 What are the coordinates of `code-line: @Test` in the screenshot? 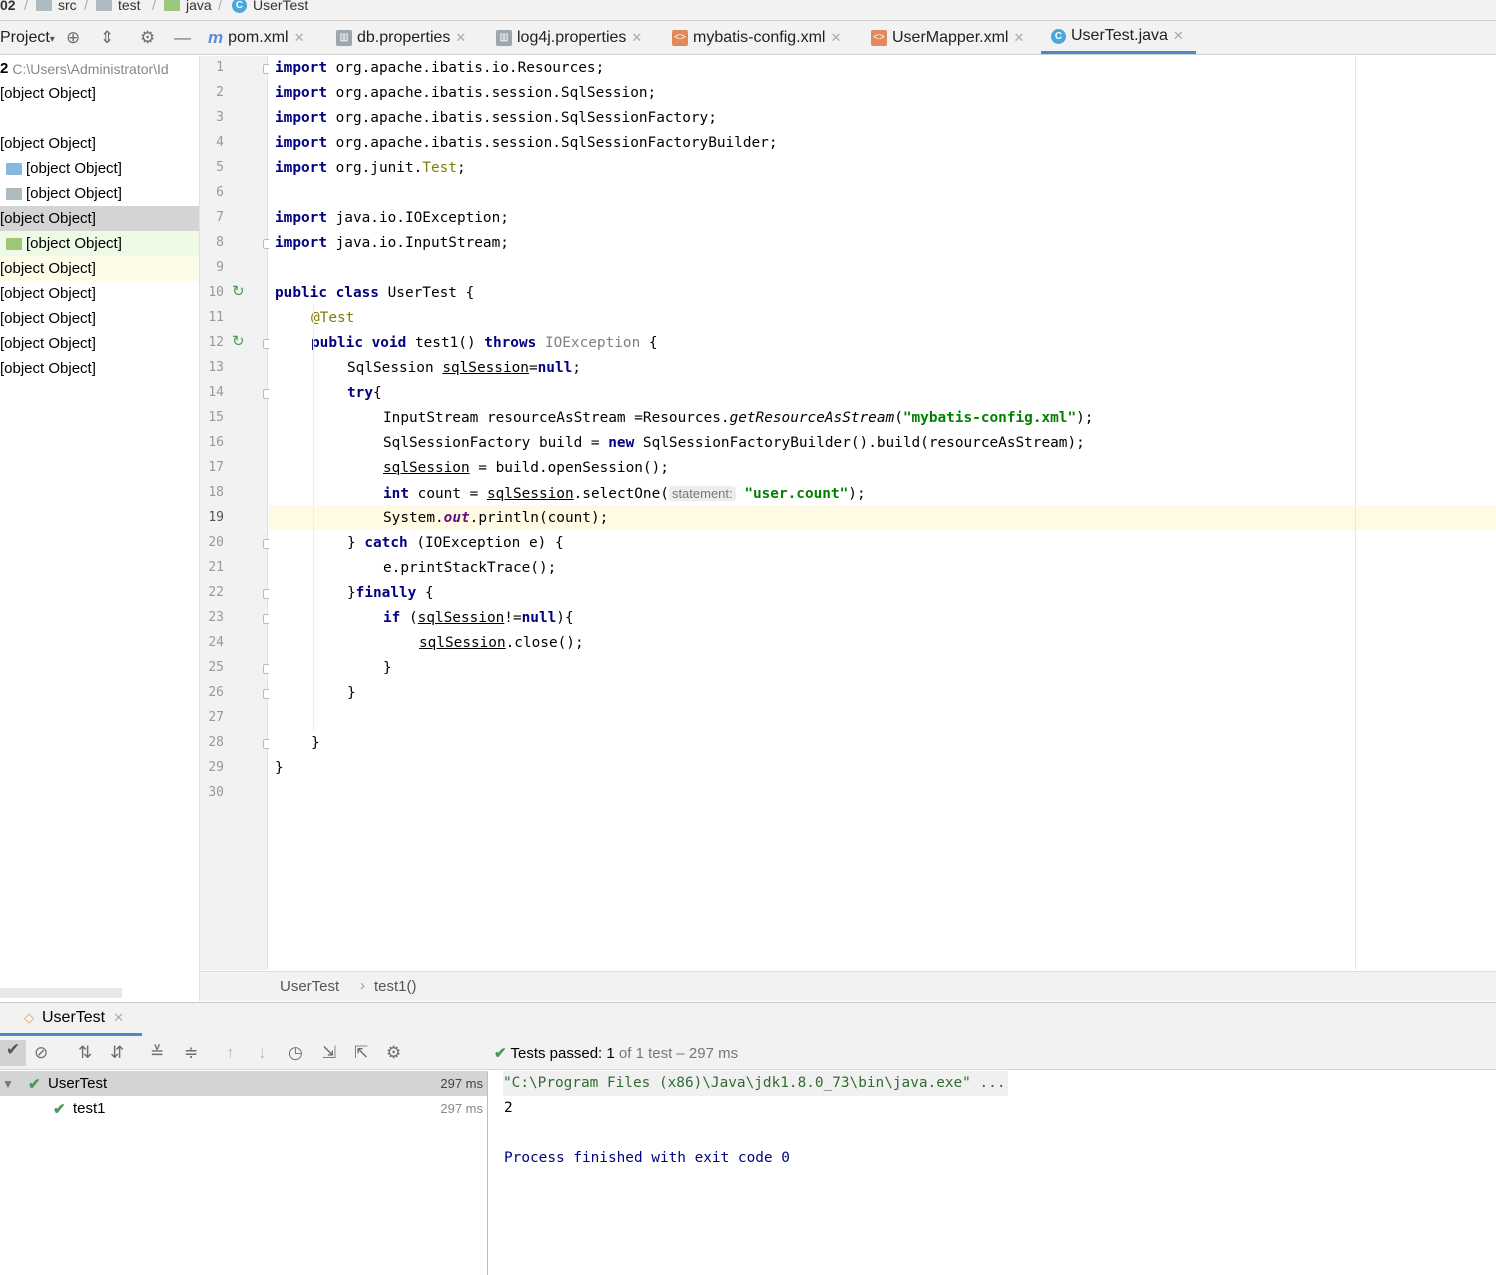 It's located at (333, 318).